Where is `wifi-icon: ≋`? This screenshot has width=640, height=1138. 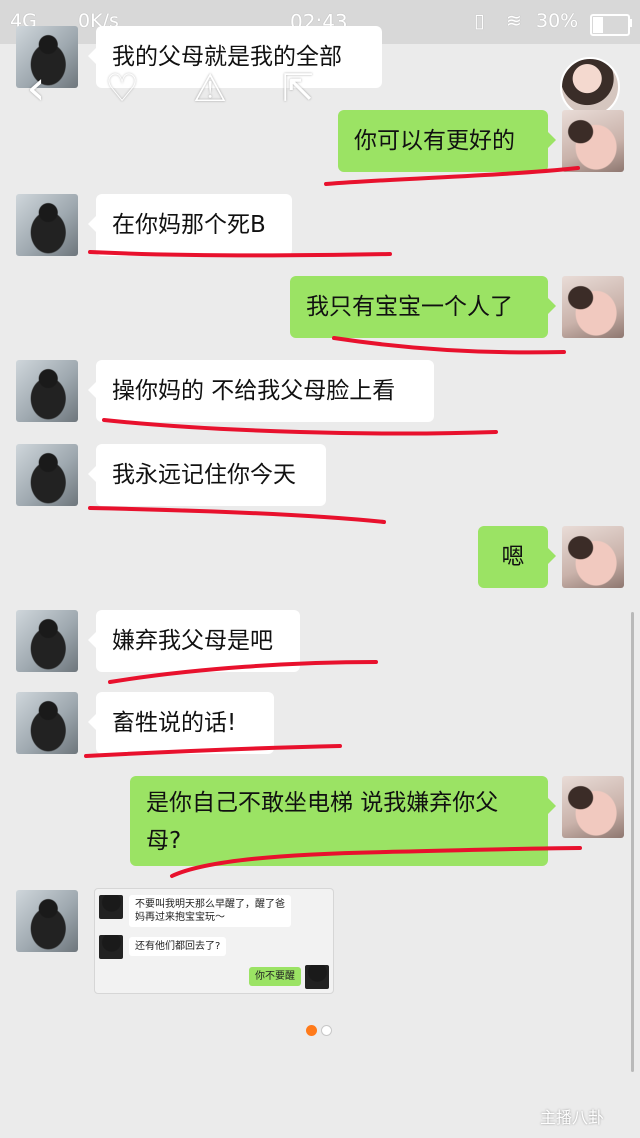 wifi-icon: ≋ is located at coordinates (514, 21).